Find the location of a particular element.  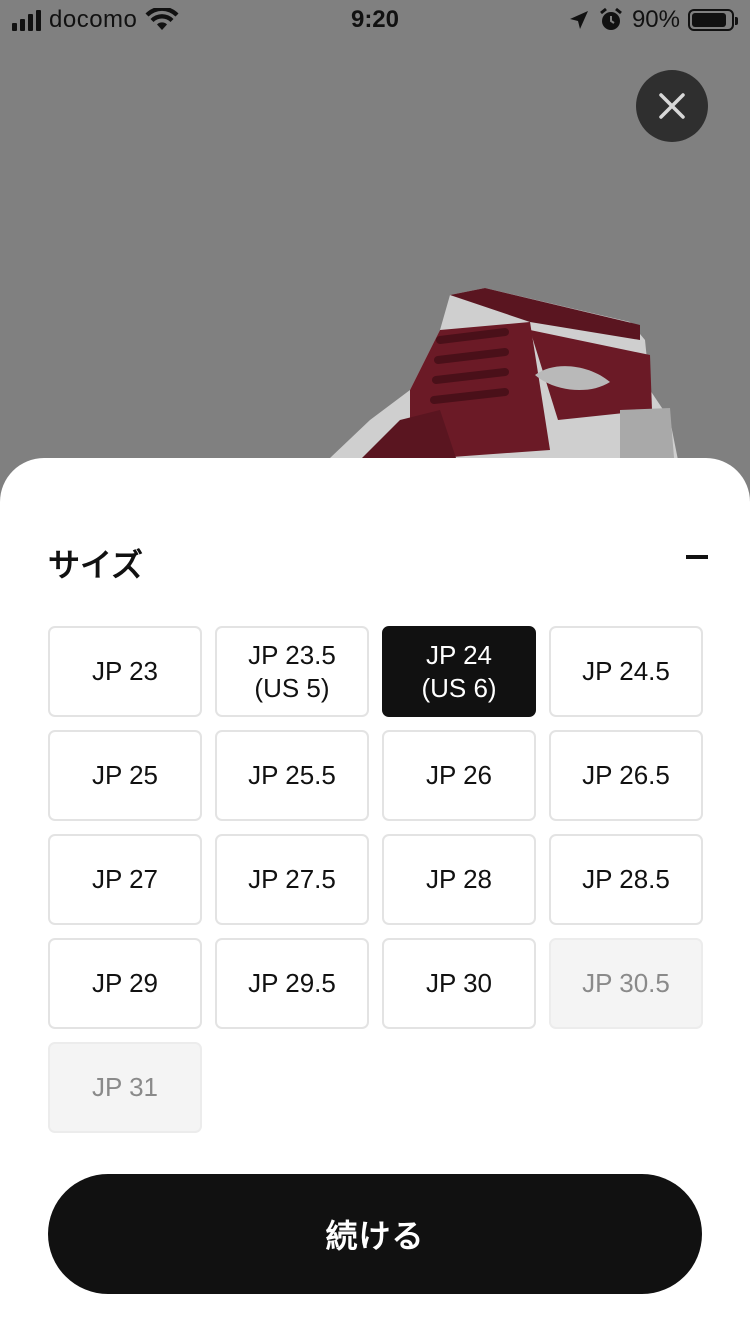

size-option: JP 25.5 is located at coordinates (292, 775).